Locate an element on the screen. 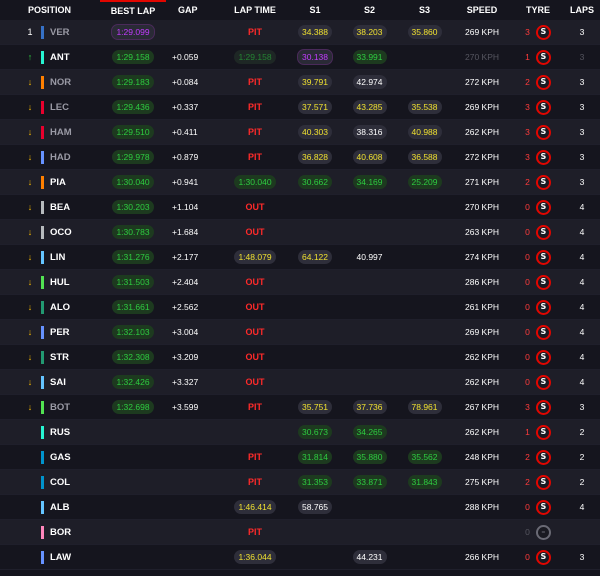 The width and height of the screenshot is (600, 576). speed-value: 270 KPH is located at coordinates (482, 207).